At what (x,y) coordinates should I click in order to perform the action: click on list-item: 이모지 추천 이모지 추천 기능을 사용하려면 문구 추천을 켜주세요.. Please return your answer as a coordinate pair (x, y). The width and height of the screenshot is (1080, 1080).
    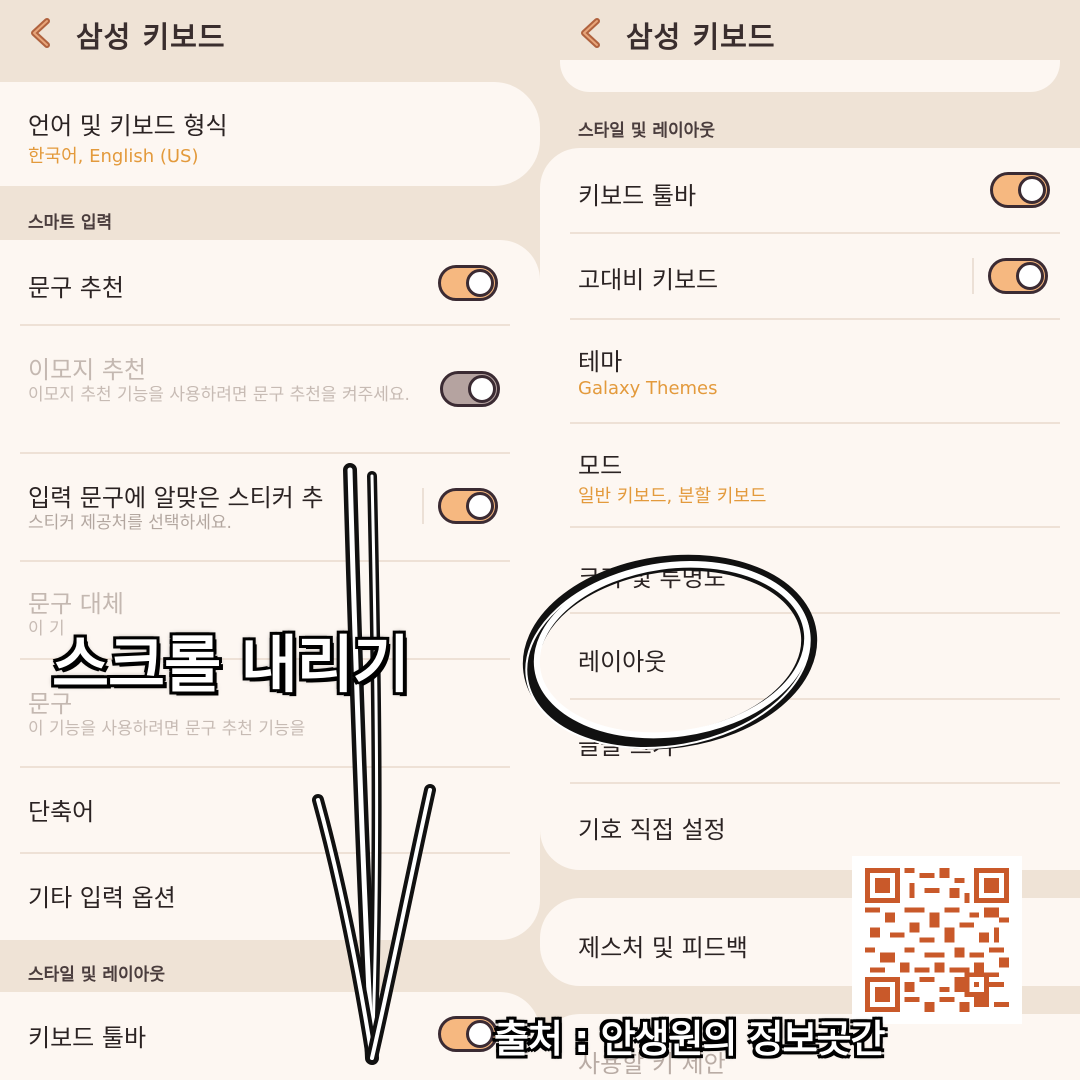
    Looking at the image, I should click on (270, 390).